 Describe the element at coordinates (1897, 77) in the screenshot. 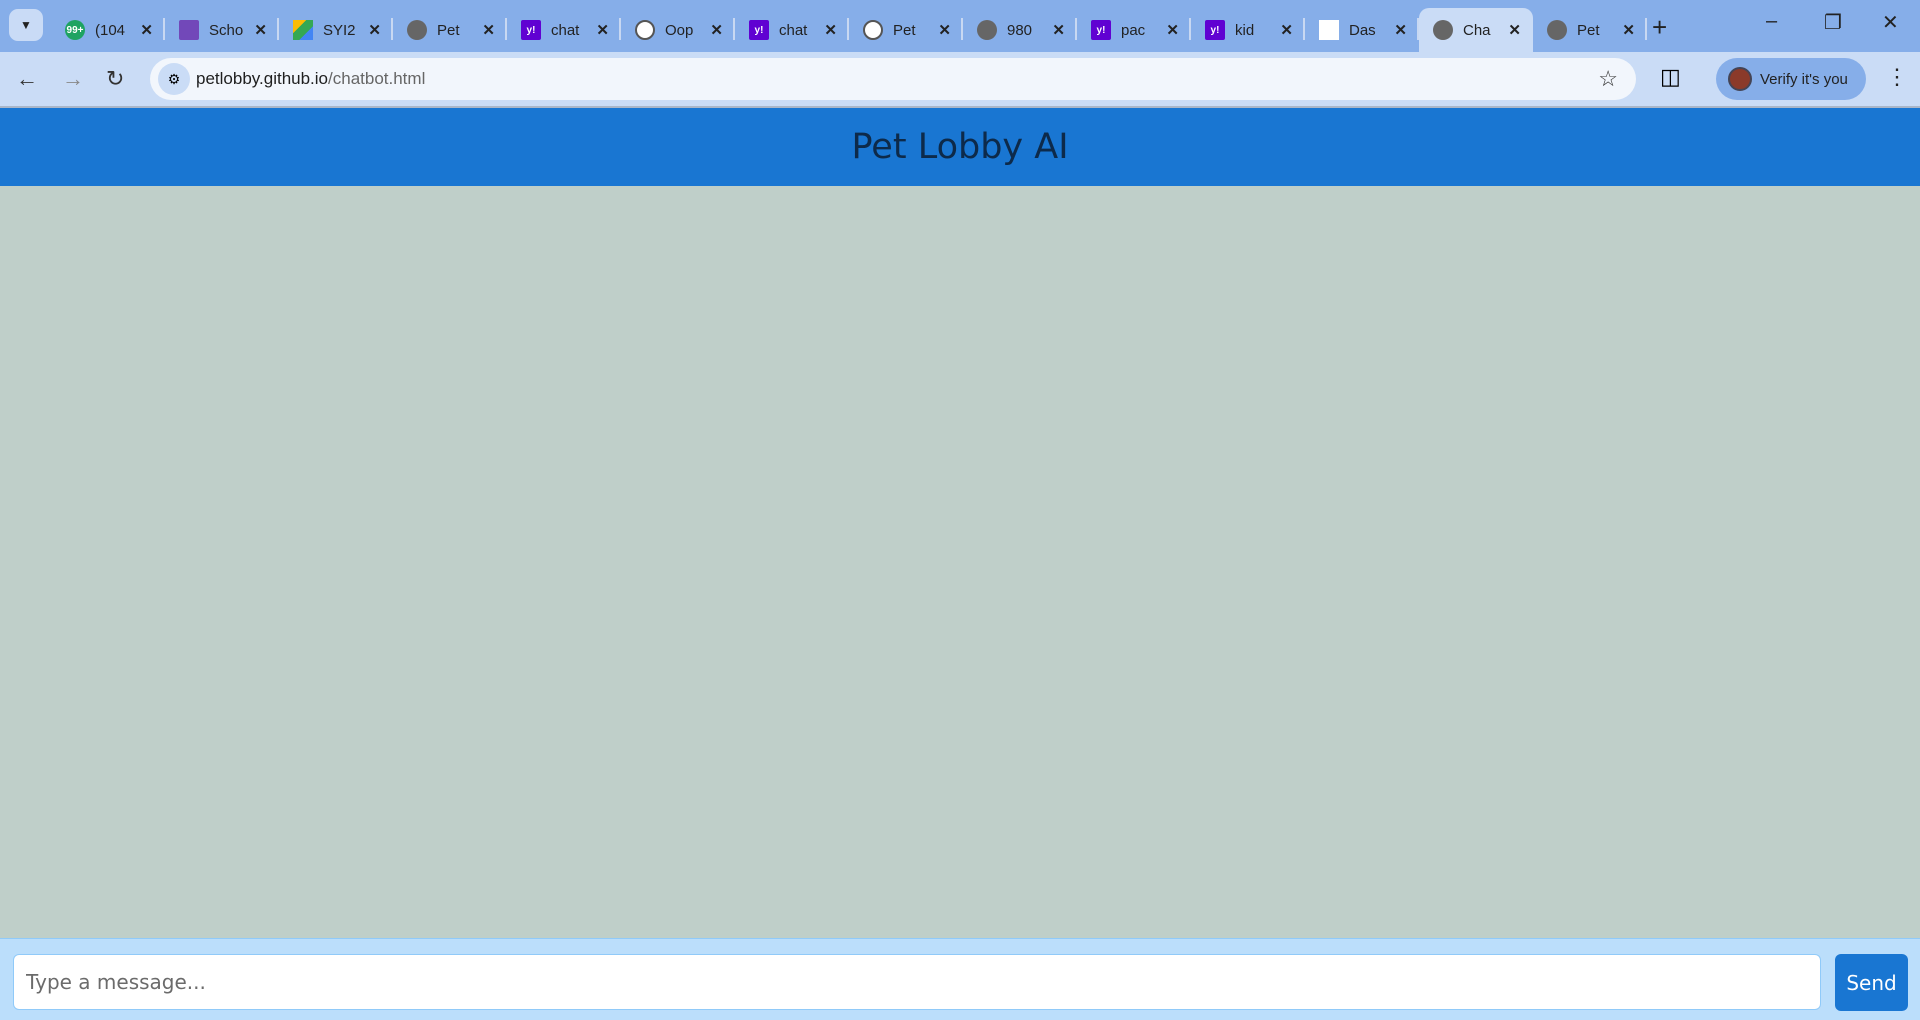

I see `kebab-menu-icon: ⋮` at that location.